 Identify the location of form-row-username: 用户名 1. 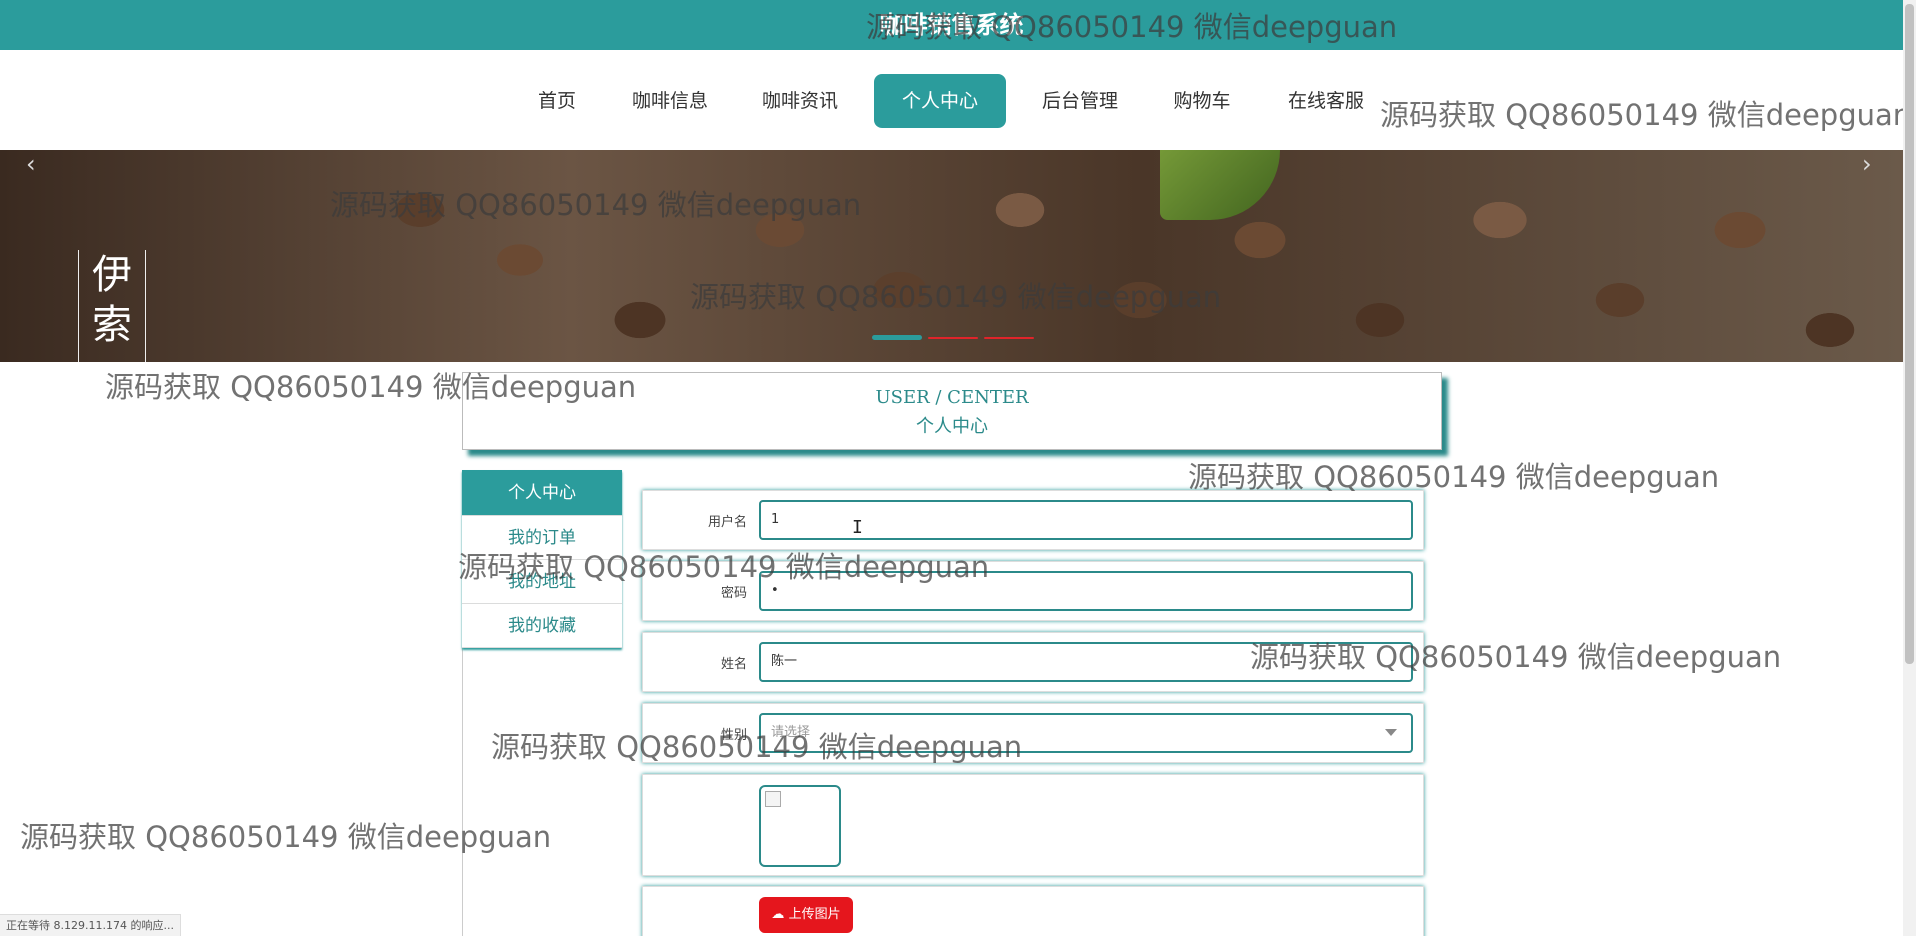
(1033, 520).